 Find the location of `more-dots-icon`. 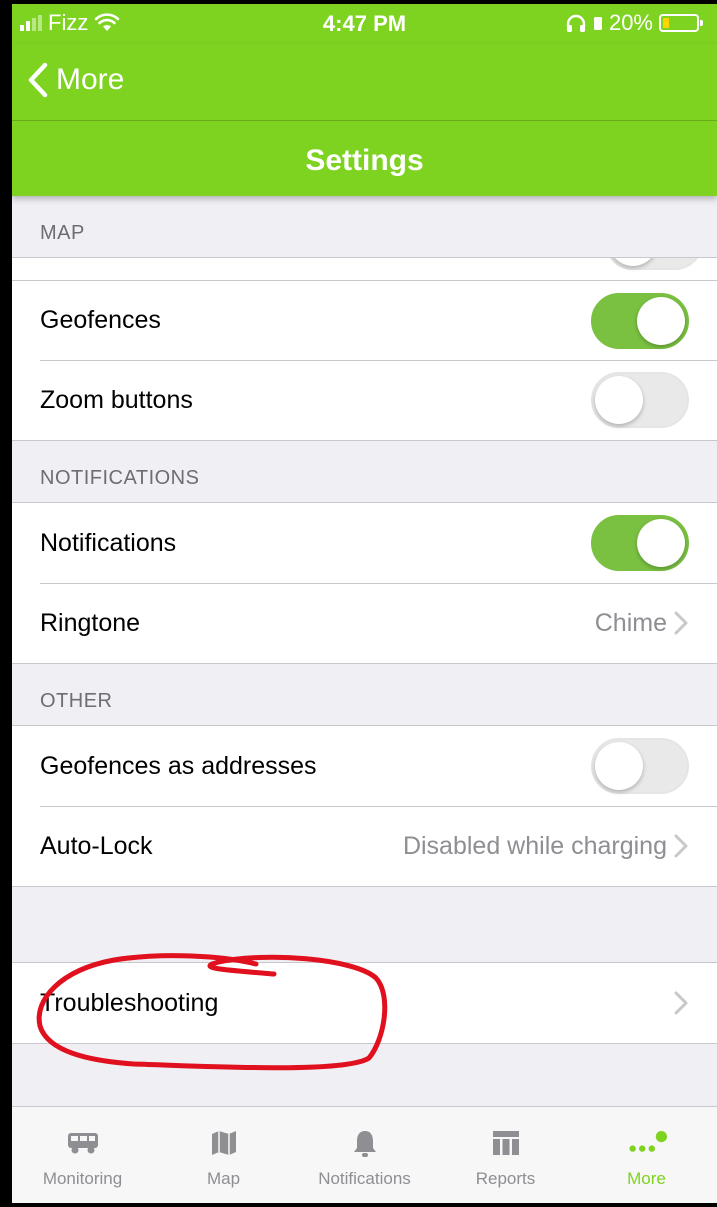

more-dots-icon is located at coordinates (647, 1141).